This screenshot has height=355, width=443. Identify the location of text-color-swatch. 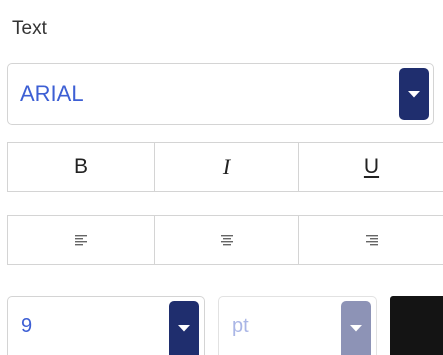
(416, 325).